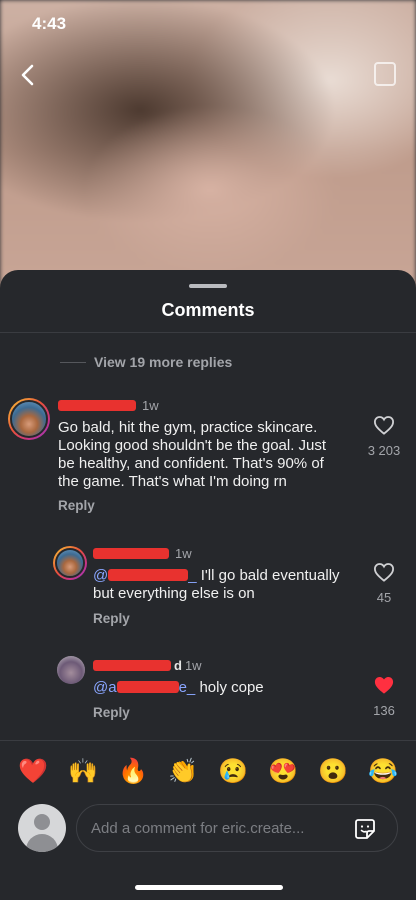  Describe the element at coordinates (42, 843) in the screenshot. I see `person-icon-body` at that location.